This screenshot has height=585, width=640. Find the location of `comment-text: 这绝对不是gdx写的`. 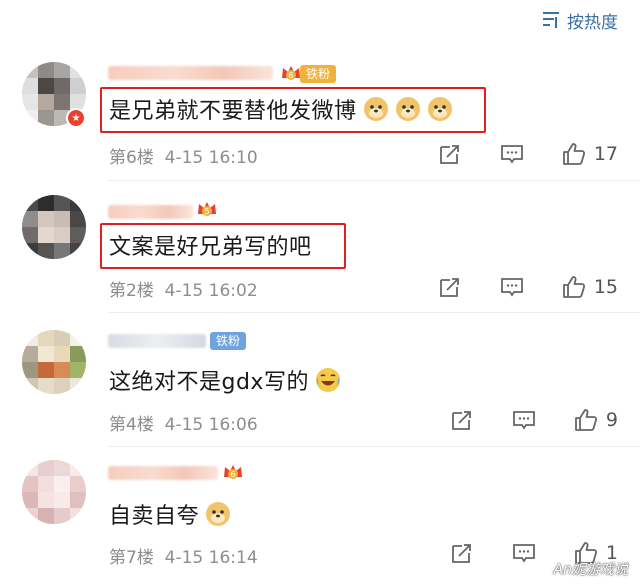

comment-text: 这绝对不是gdx写的 is located at coordinates (225, 380).